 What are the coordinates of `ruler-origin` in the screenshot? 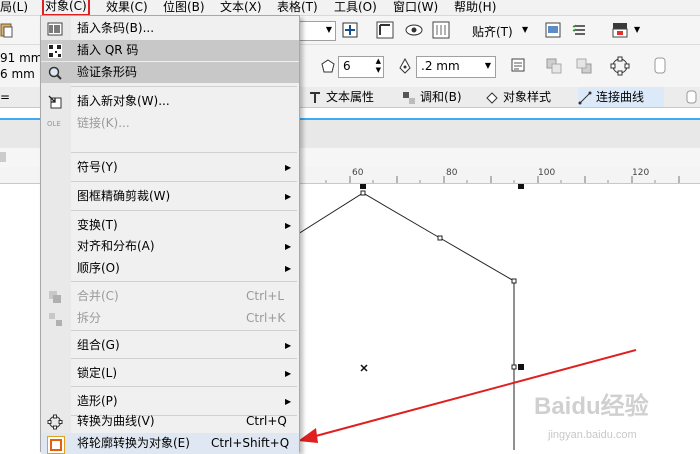 It's located at (3, 157).